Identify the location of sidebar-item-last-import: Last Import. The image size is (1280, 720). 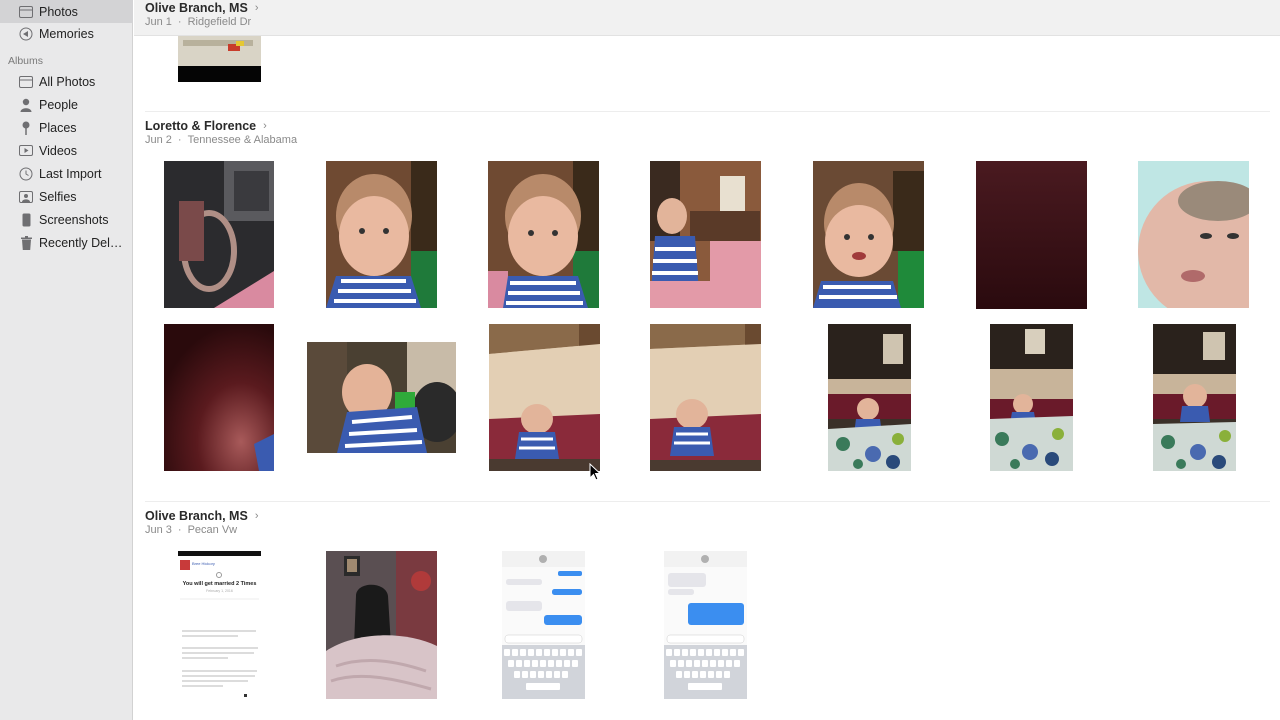
(66, 173).